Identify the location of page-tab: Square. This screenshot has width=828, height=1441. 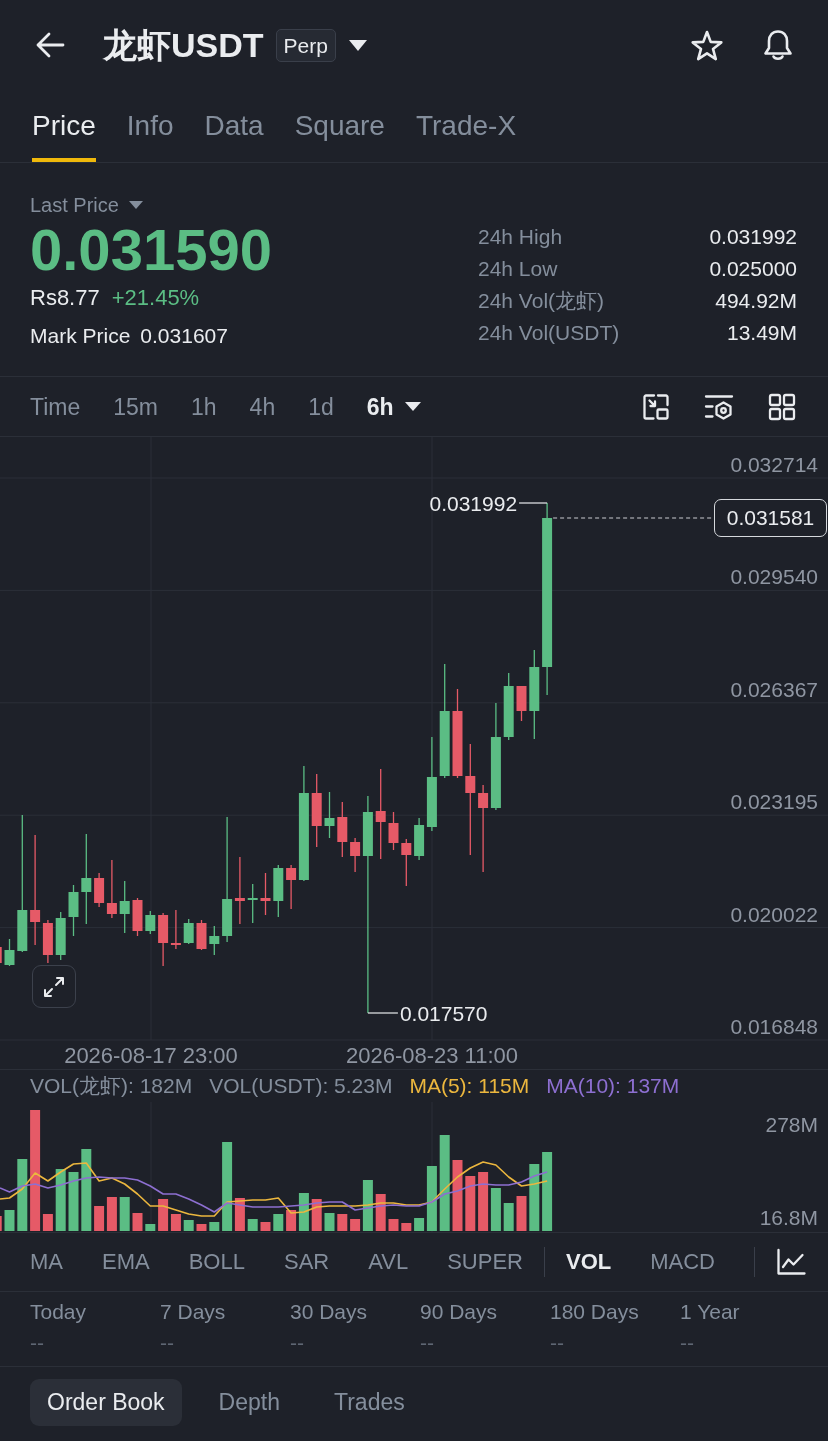
(339, 126).